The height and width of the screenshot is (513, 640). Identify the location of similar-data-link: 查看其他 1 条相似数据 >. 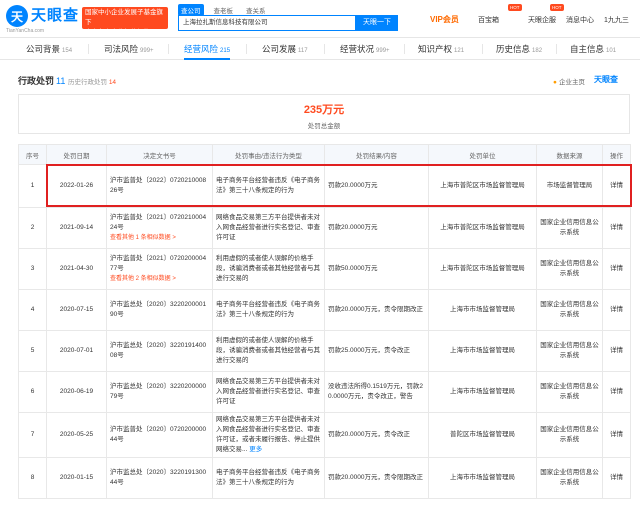
(159, 238).